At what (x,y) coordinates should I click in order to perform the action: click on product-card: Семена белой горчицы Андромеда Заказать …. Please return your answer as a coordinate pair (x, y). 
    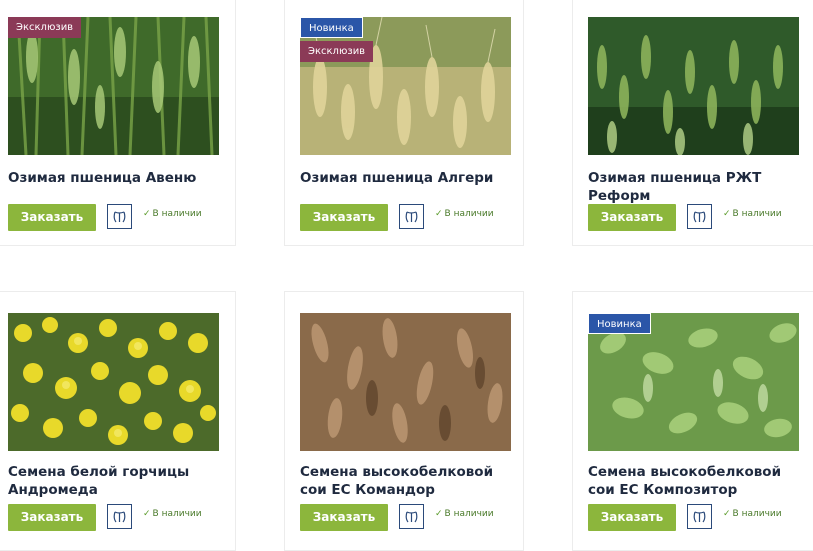
    Looking at the image, I should click on (118, 421).